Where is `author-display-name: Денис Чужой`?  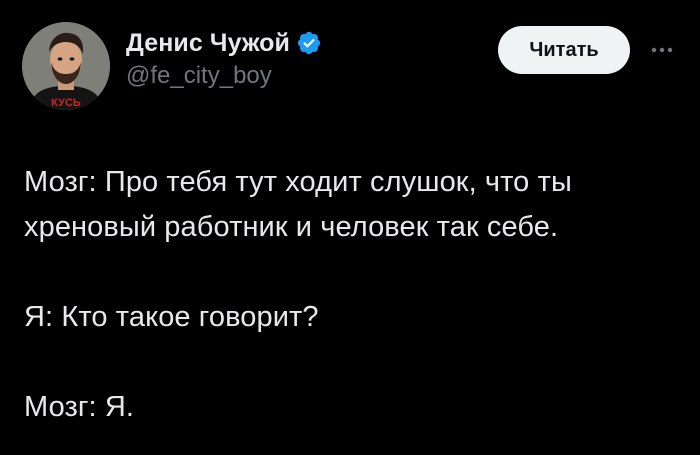 author-display-name: Денис Чужой is located at coordinates (208, 43).